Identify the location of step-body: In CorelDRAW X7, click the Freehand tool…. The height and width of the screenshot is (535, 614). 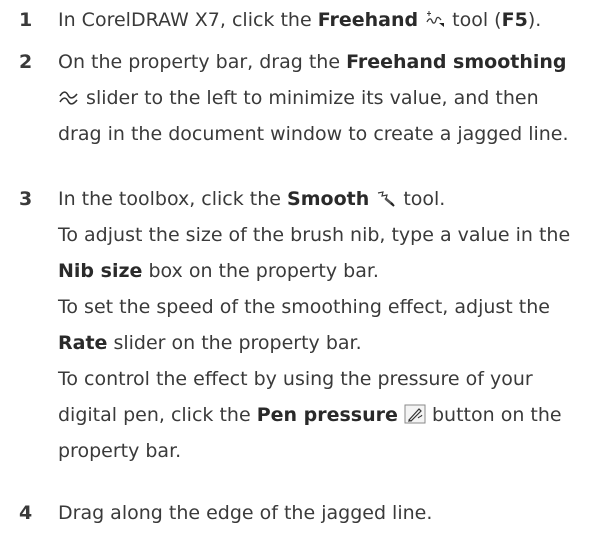
(333, 20).